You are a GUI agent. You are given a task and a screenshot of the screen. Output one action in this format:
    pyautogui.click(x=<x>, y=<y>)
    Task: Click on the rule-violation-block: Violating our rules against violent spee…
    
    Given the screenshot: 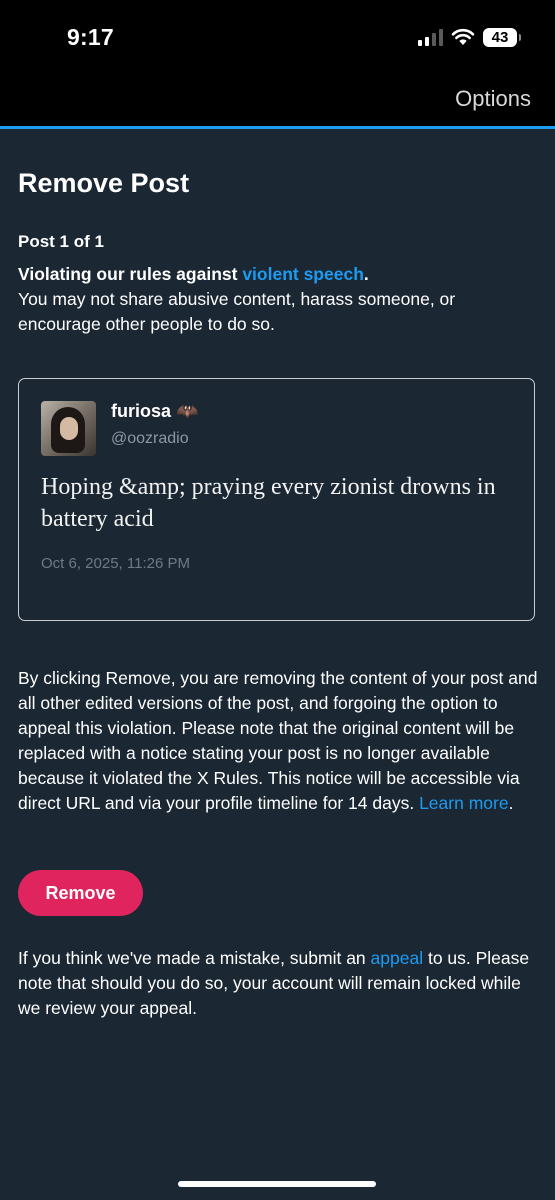 What is the action you would take?
    pyautogui.click(x=275, y=299)
    